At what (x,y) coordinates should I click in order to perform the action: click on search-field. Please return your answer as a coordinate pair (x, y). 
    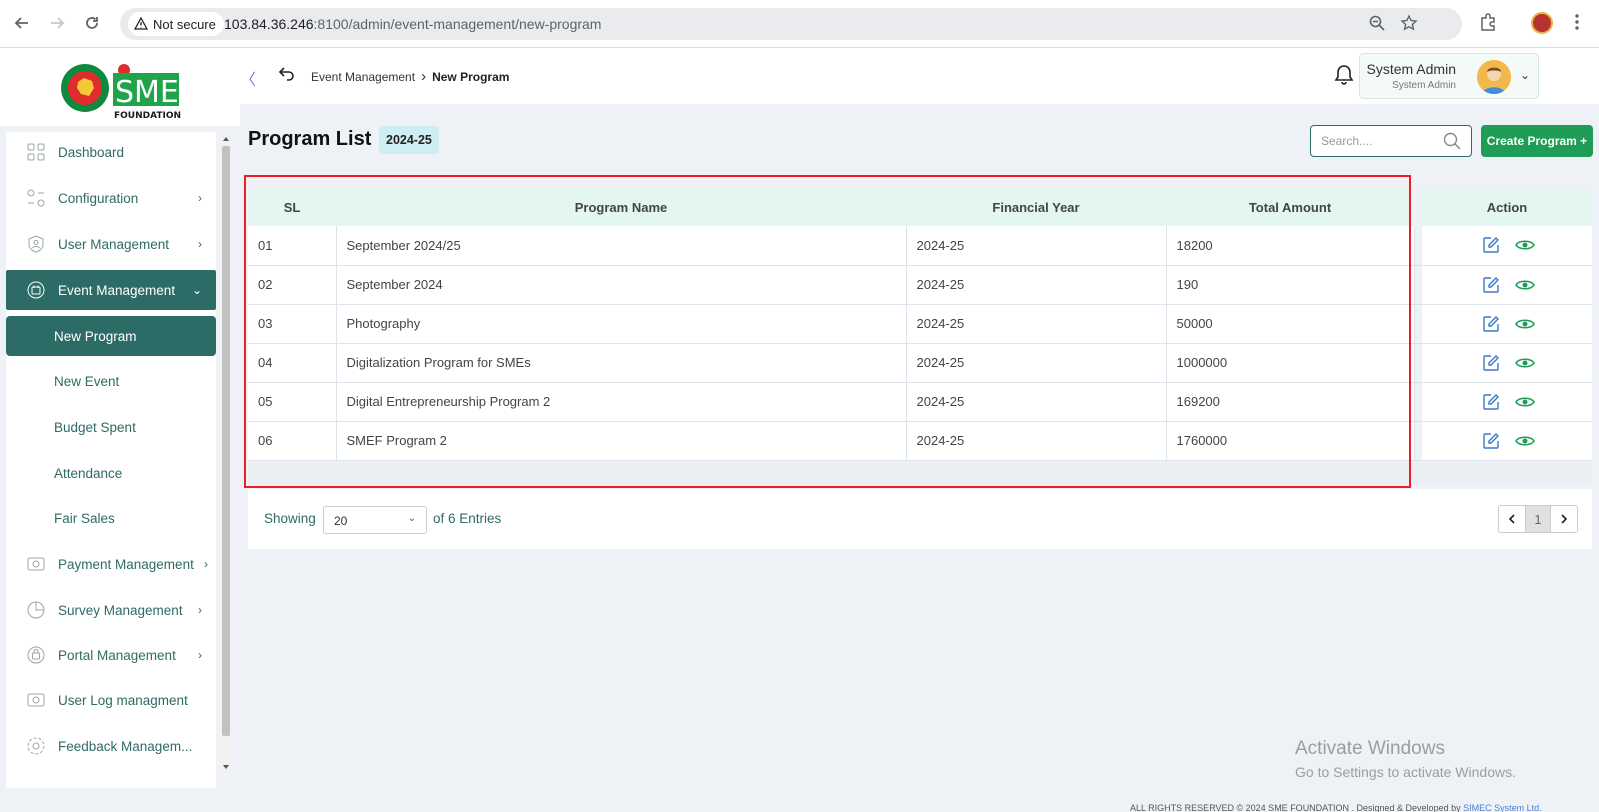
    Looking at the image, I should click on (1391, 141).